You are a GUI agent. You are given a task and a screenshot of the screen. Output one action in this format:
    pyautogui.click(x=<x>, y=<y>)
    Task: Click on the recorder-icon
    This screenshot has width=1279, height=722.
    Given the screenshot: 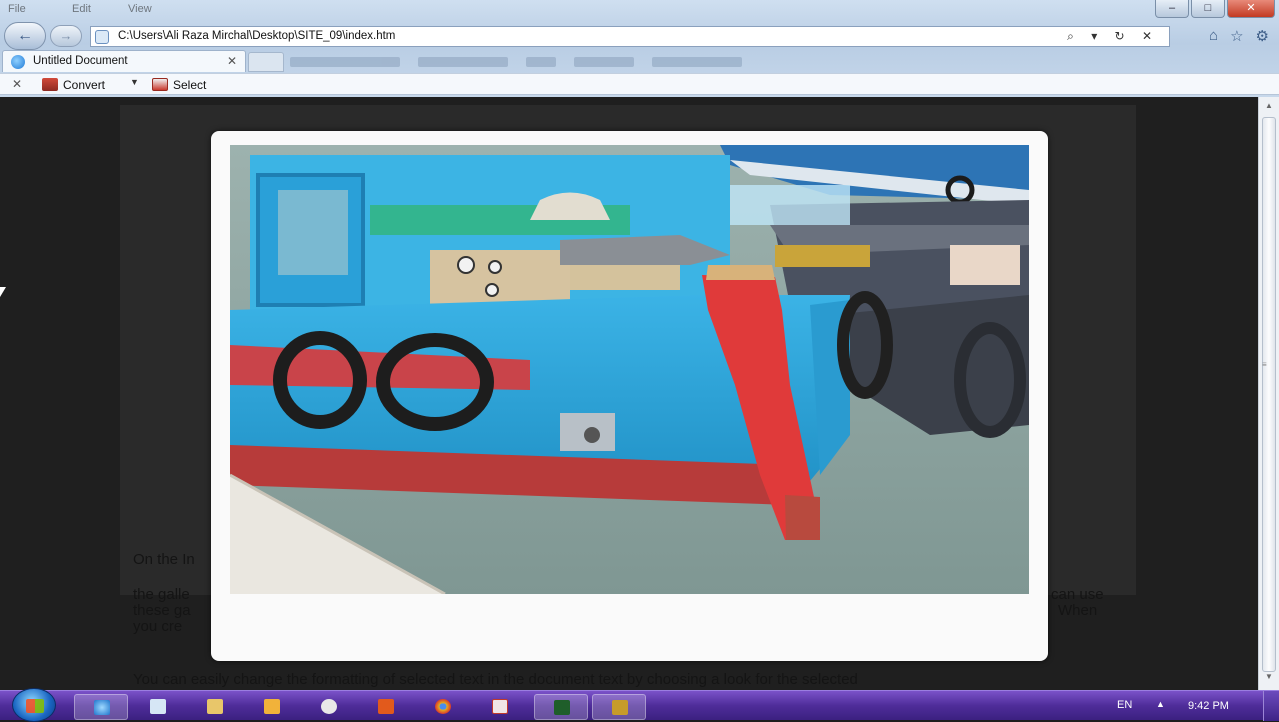 What is the action you would take?
    pyautogui.click(x=562, y=707)
    